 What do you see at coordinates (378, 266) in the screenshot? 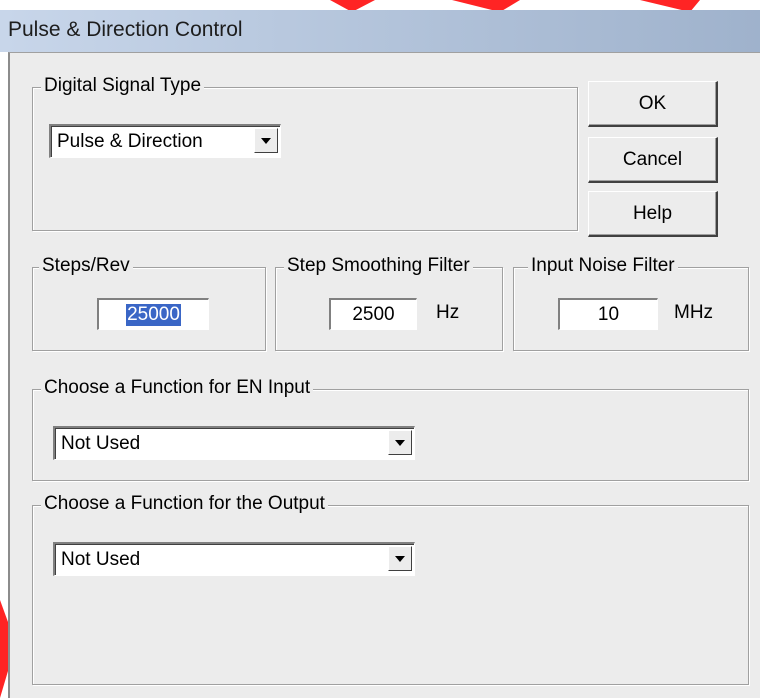
I see `smoothing-filter-legend: Step Smoothing Filter` at bounding box center [378, 266].